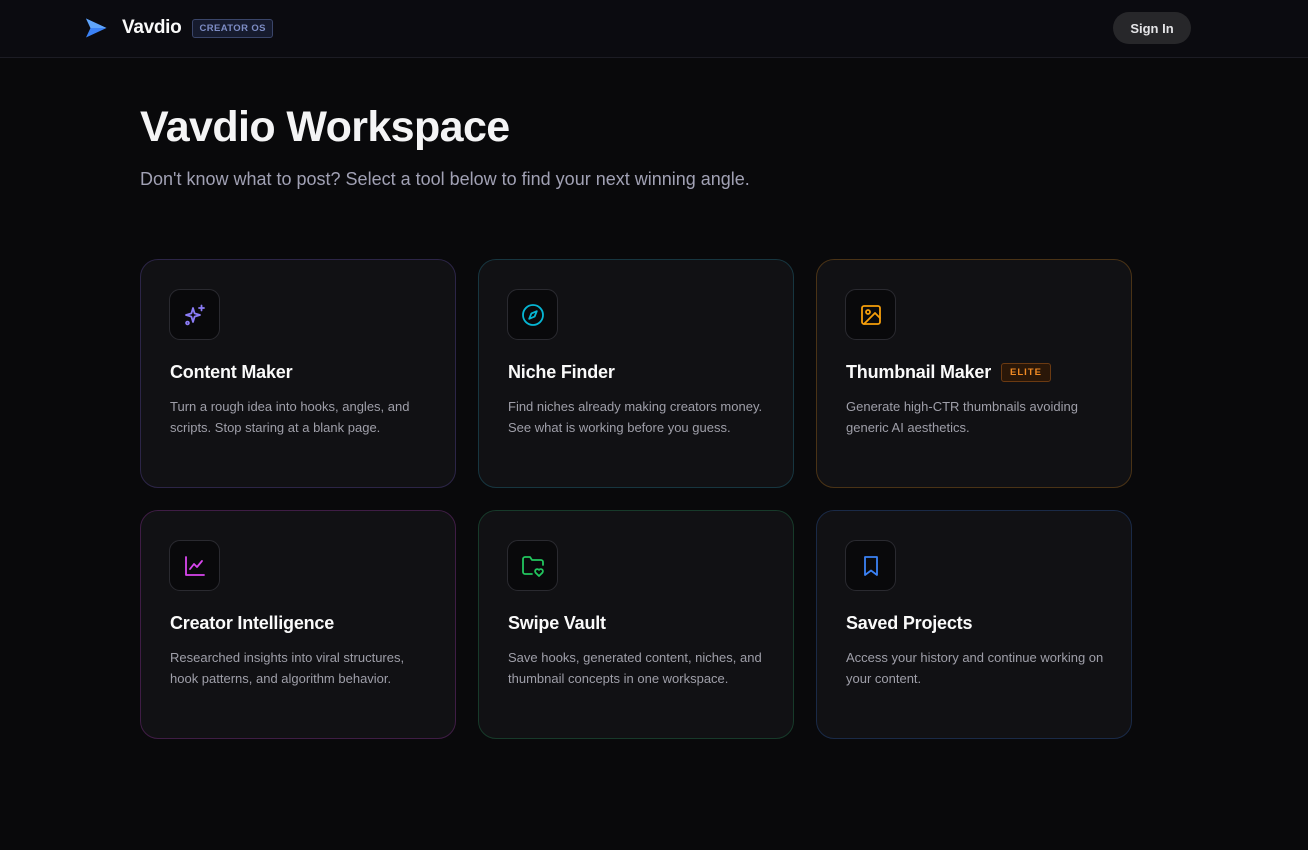  Describe the element at coordinates (561, 372) in the screenshot. I see `card-title: Niche Finder` at that location.